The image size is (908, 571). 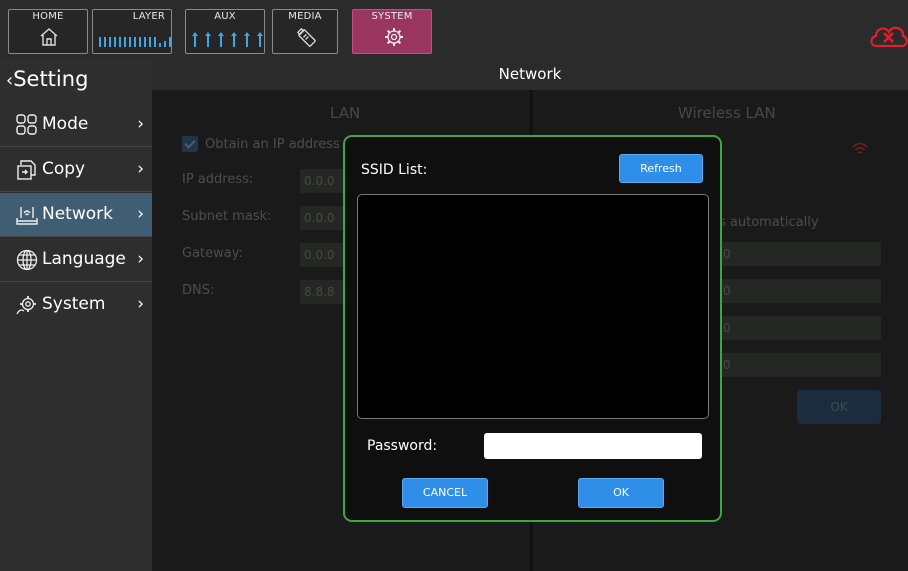 I want to click on tab-media: MEDIA, so click(x=305, y=31).